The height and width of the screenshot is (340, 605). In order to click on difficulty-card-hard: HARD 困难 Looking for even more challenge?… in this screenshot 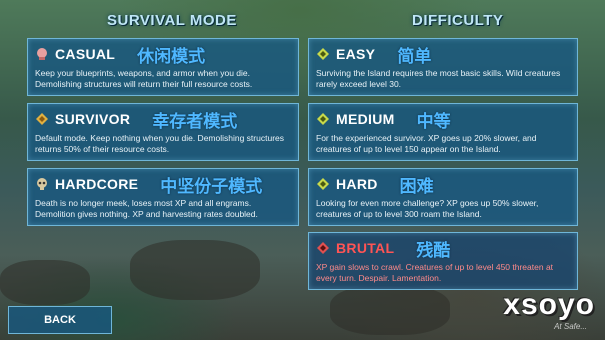, I will do `click(443, 197)`.